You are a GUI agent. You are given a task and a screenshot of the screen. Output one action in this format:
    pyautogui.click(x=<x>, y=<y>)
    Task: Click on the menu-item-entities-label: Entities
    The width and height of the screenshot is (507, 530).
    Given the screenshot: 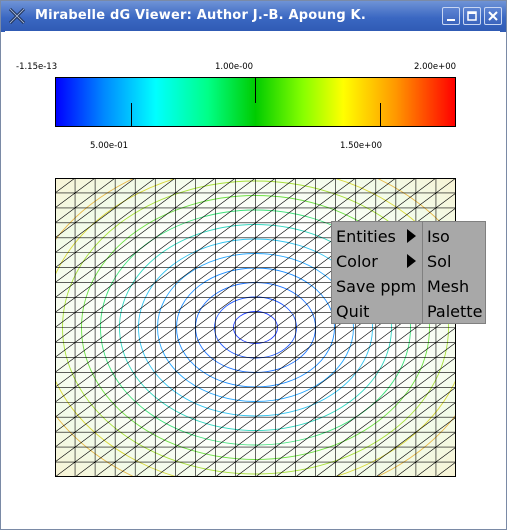 What is the action you would take?
    pyautogui.click(x=366, y=236)
    